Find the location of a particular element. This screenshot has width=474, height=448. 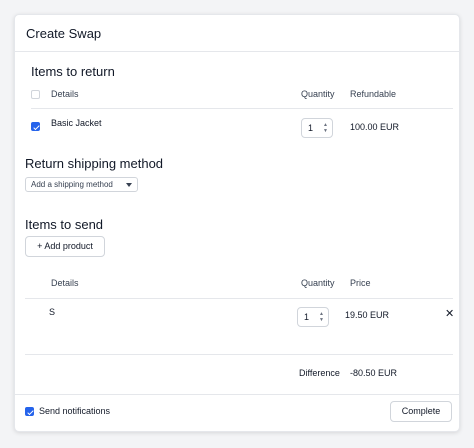

send-item-name: S is located at coordinates (52, 312).